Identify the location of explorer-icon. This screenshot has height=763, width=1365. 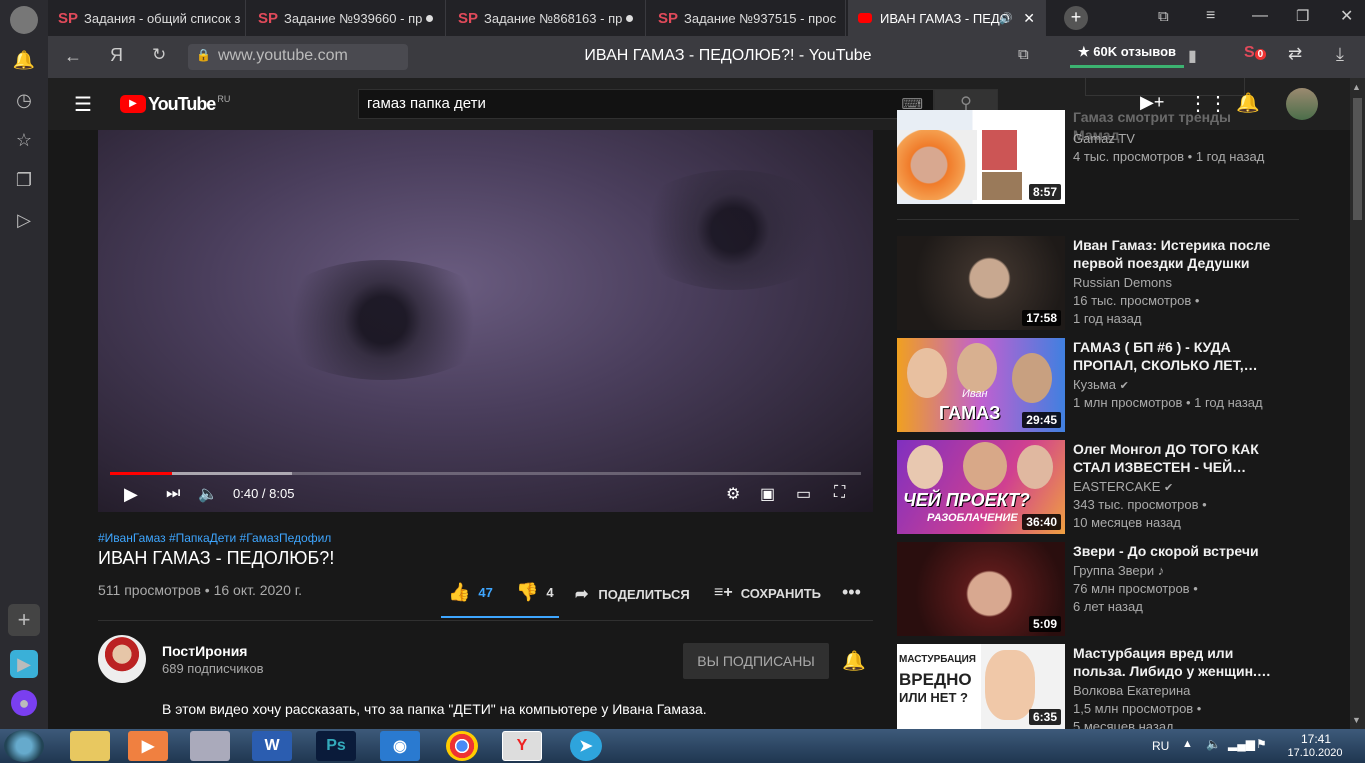
(90, 746).